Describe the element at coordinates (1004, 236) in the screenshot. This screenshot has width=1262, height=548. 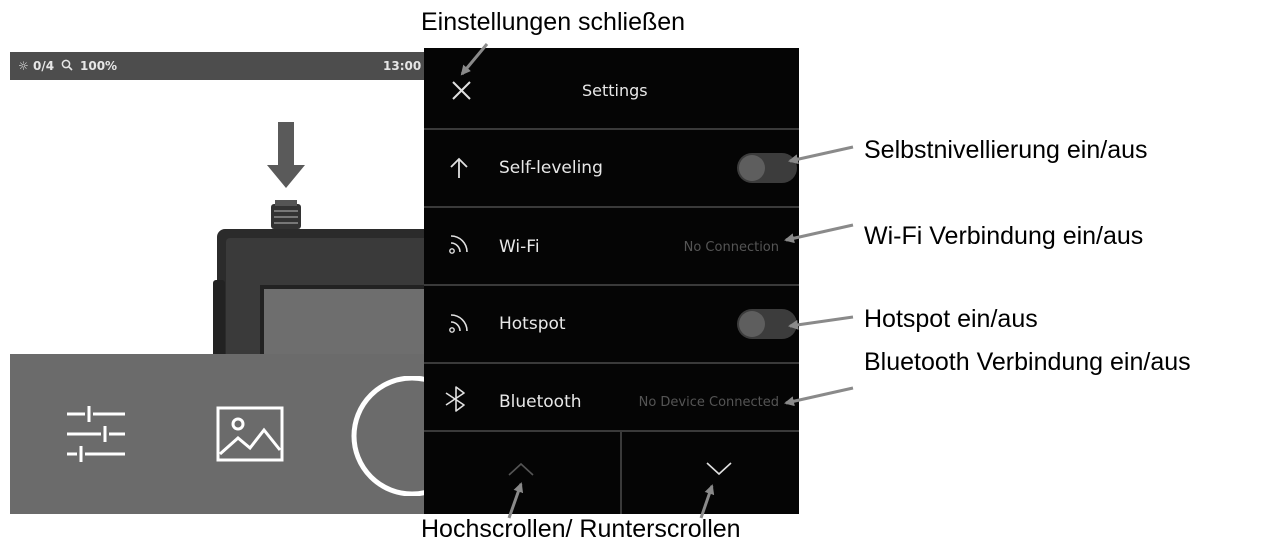
I see `annotation-wifi: Wi-Fi Verbindung ein/aus` at that location.